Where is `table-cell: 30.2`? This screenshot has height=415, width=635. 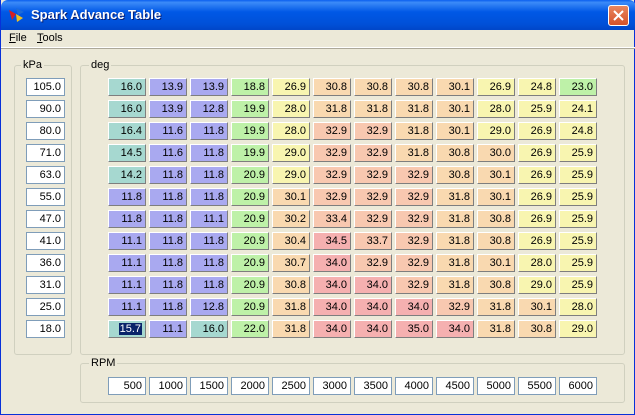
table-cell: 30.2 is located at coordinates (291, 219).